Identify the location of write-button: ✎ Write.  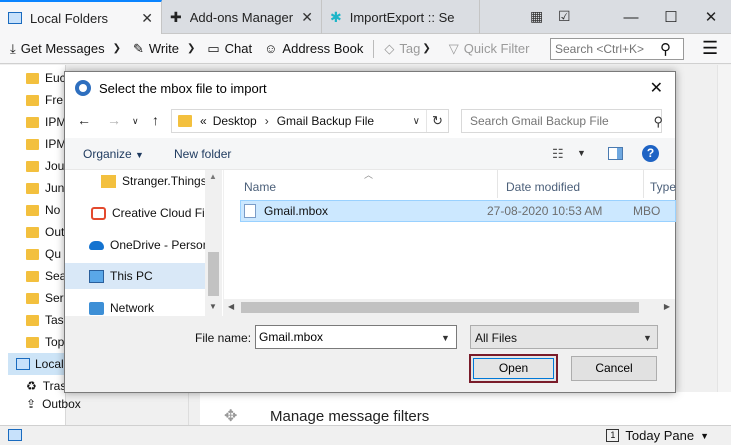
(156, 49).